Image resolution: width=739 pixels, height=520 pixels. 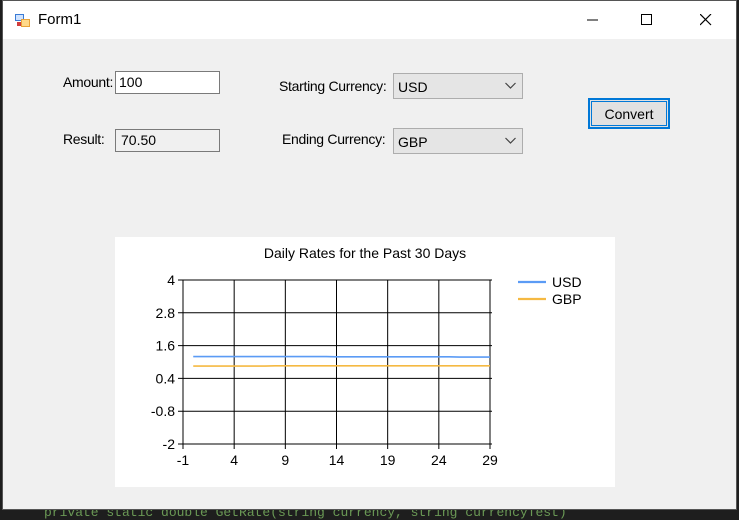 What do you see at coordinates (388, 460) in the screenshot?
I see `x-tick-label: 19` at bounding box center [388, 460].